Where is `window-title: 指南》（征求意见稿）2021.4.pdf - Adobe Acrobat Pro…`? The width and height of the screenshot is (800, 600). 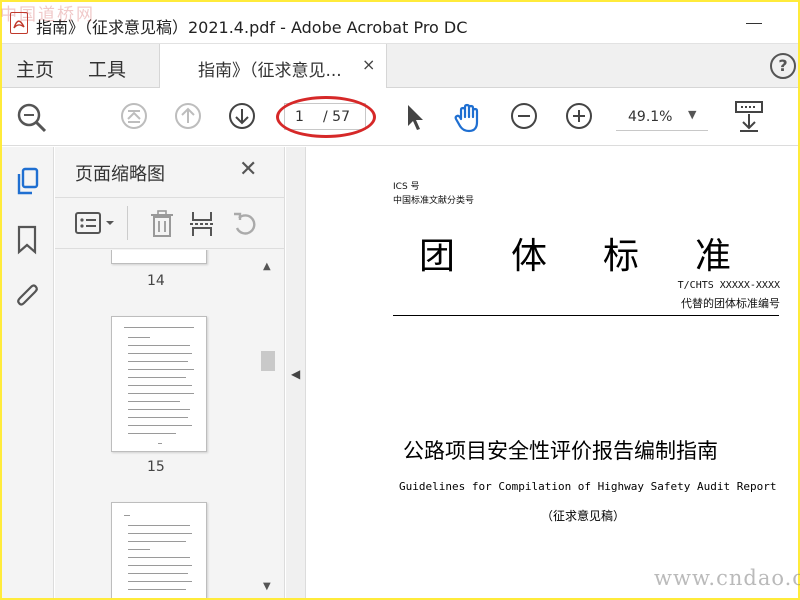
window-title: 指南》（征求意见稿）2021.4.pdf - Adobe Acrobat Pro… is located at coordinates (252, 27).